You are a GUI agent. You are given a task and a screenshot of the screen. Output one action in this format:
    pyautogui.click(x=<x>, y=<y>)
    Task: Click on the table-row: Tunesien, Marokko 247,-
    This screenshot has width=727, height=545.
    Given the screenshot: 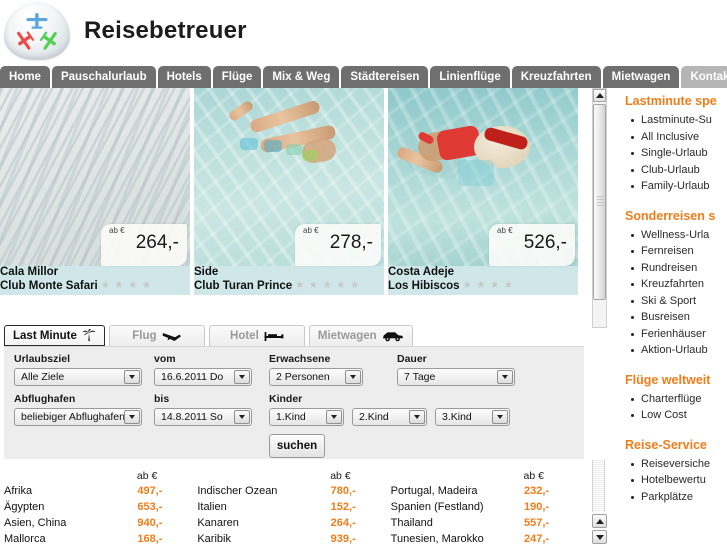 What is the action you would take?
    pyautogui.click(x=481, y=539)
    